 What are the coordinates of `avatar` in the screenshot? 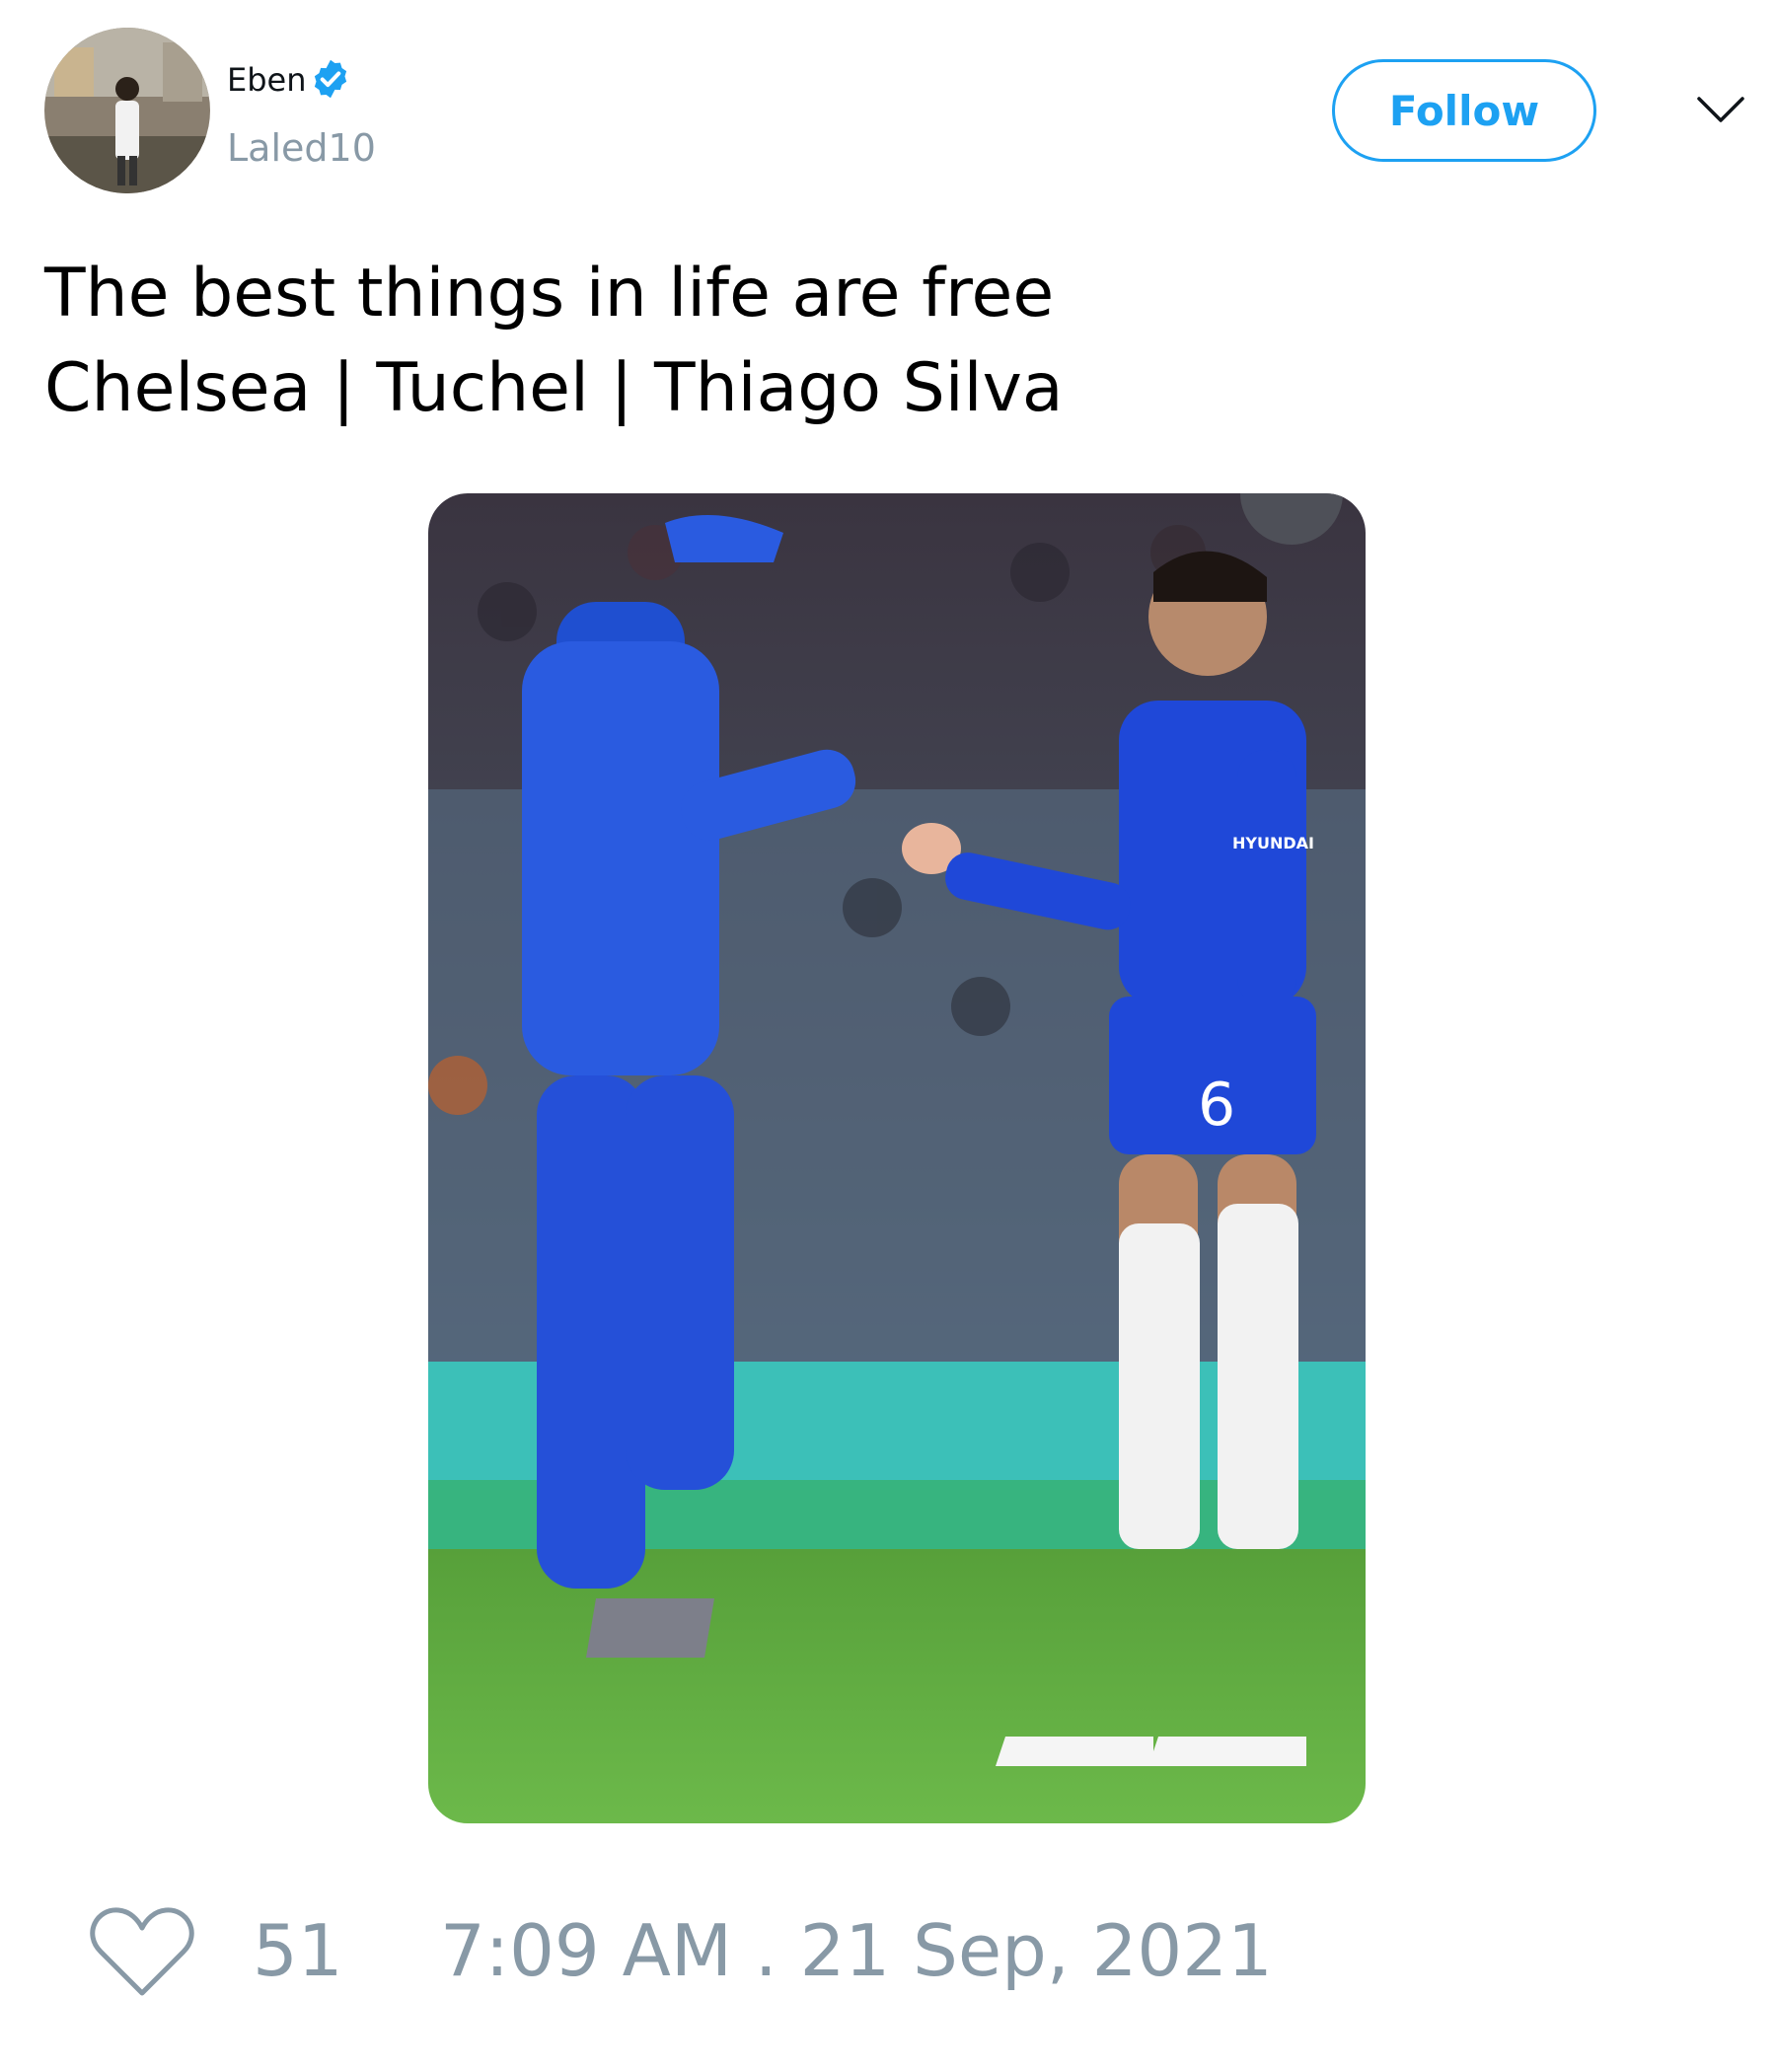 It's located at (127, 111).